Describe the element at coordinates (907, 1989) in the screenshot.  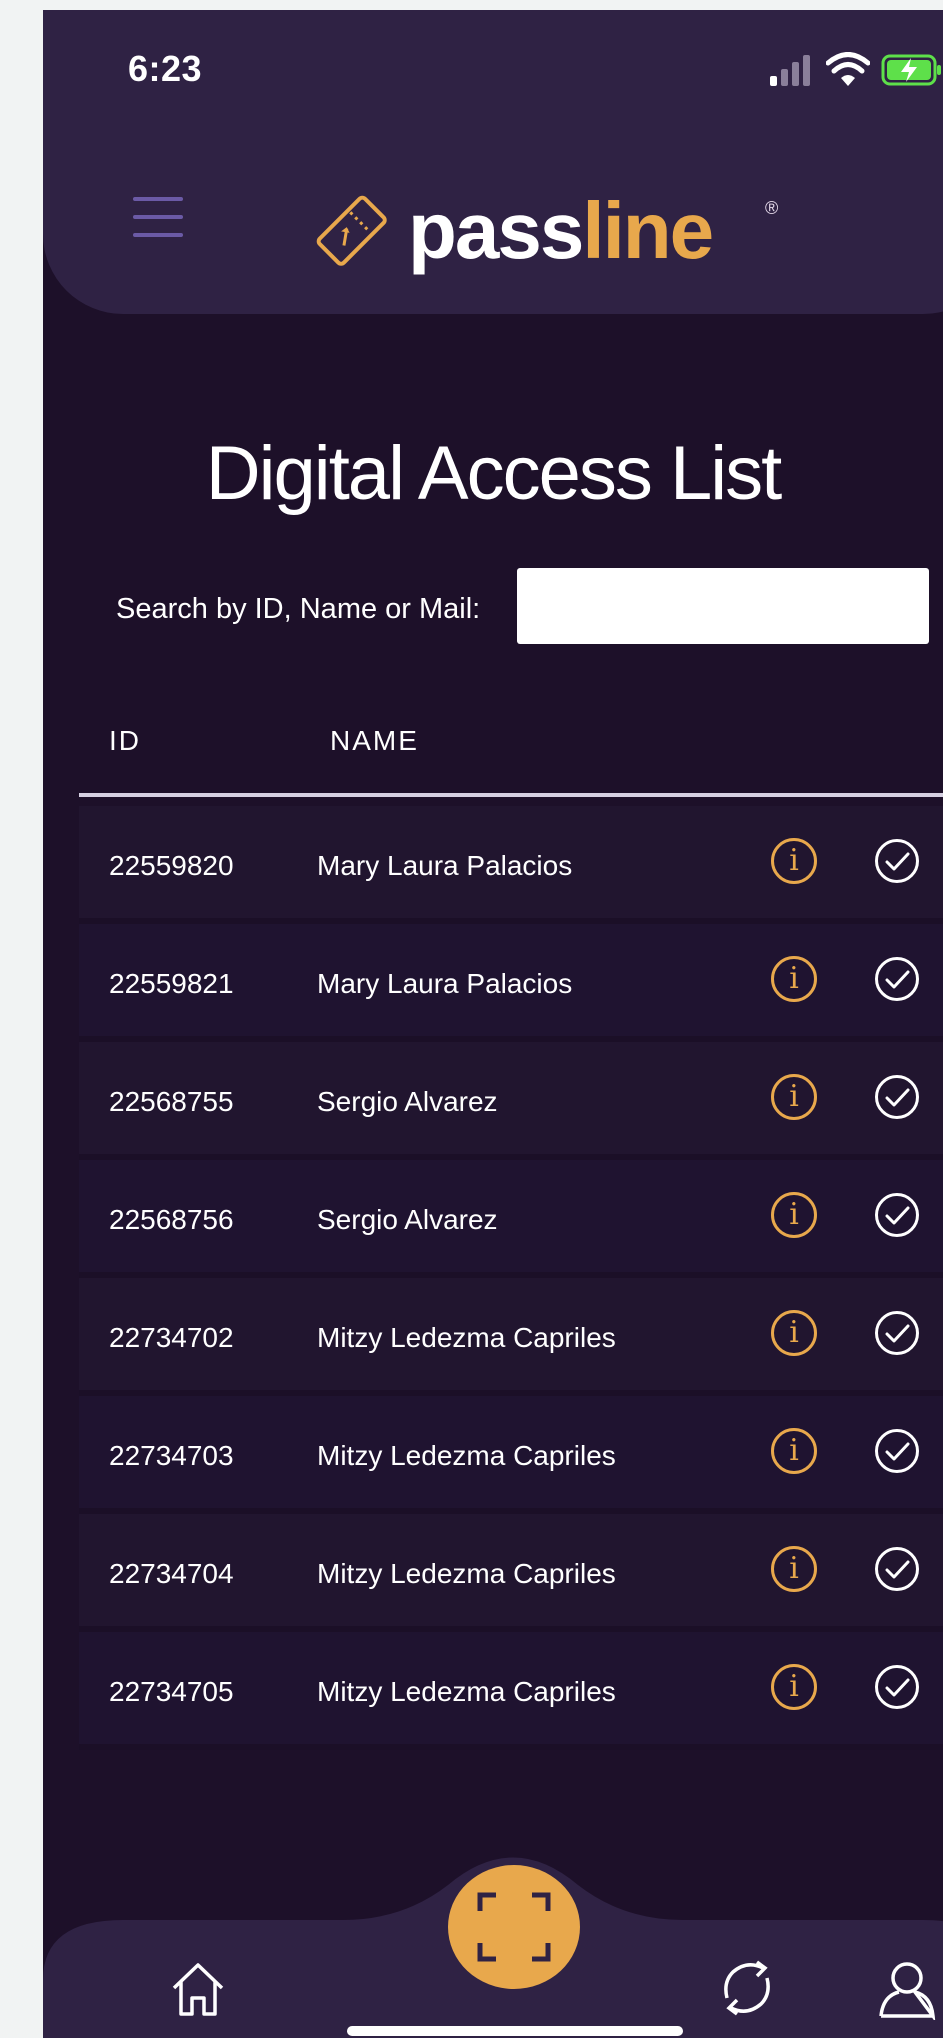
I see `profile-icon` at that location.